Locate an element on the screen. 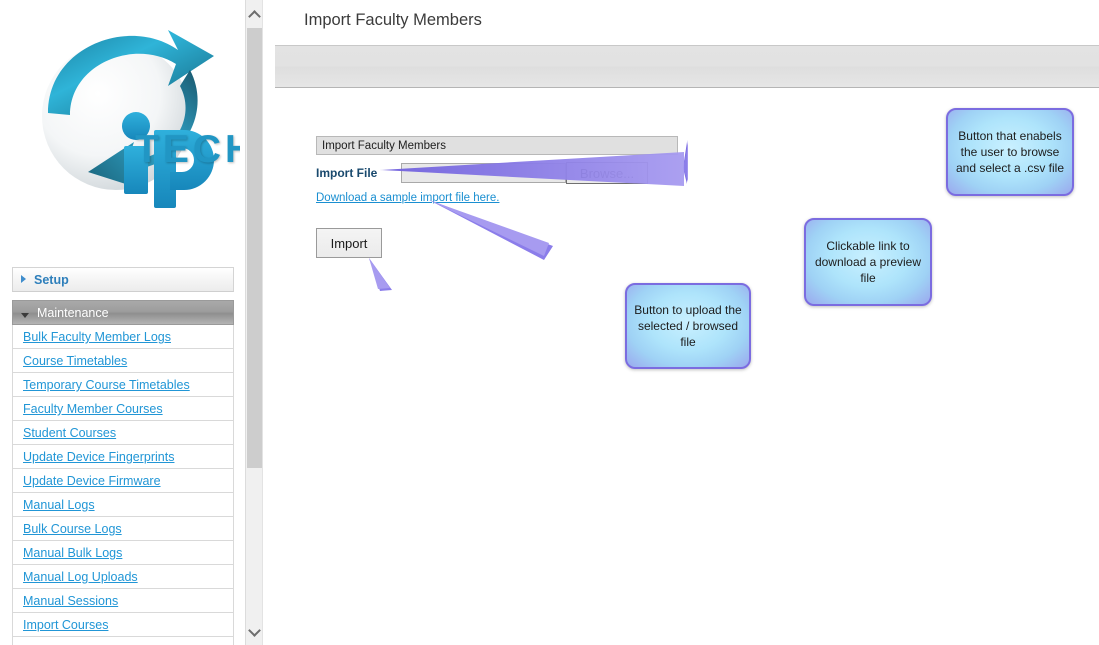 The height and width of the screenshot is (645, 1099). sidebar-link: Manual Sessions is located at coordinates (70, 601).